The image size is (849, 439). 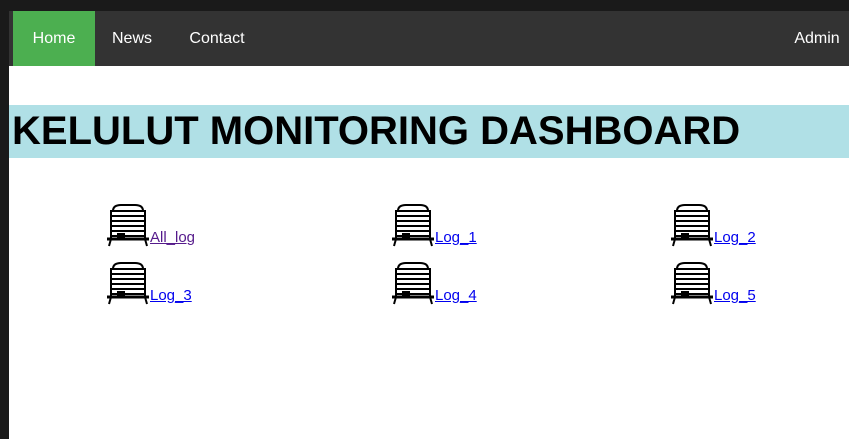 What do you see at coordinates (376, 131) in the screenshot?
I see `page-title: KELULUT MONITORING DASHBOARD` at bounding box center [376, 131].